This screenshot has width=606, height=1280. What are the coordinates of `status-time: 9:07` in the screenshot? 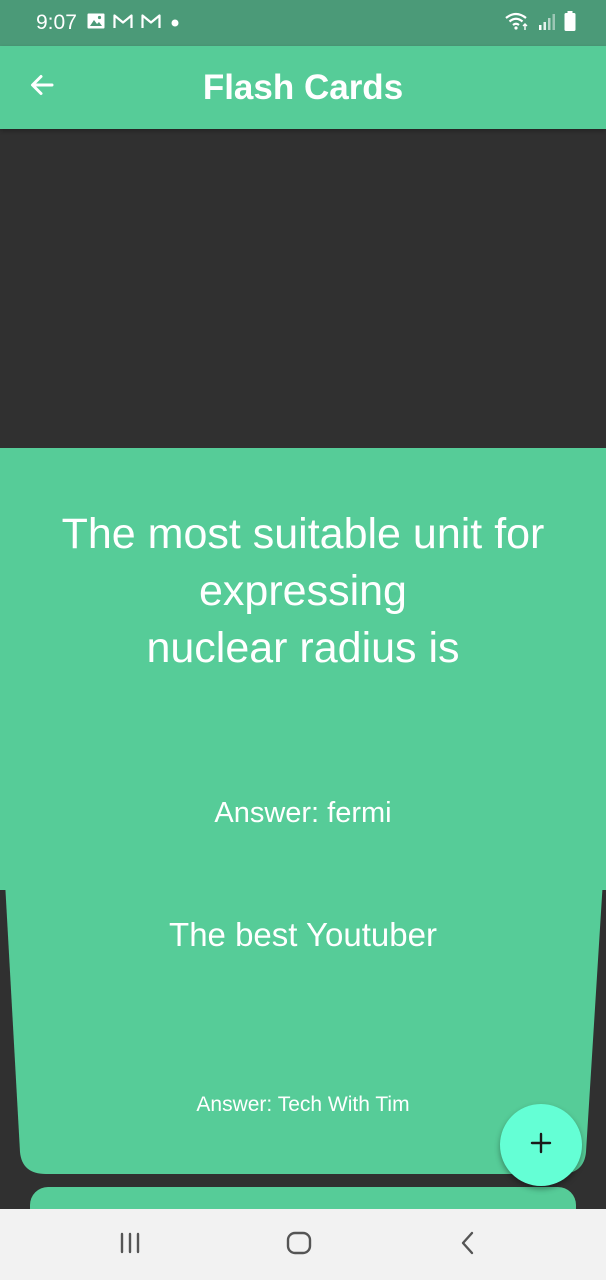 It's located at (56, 22).